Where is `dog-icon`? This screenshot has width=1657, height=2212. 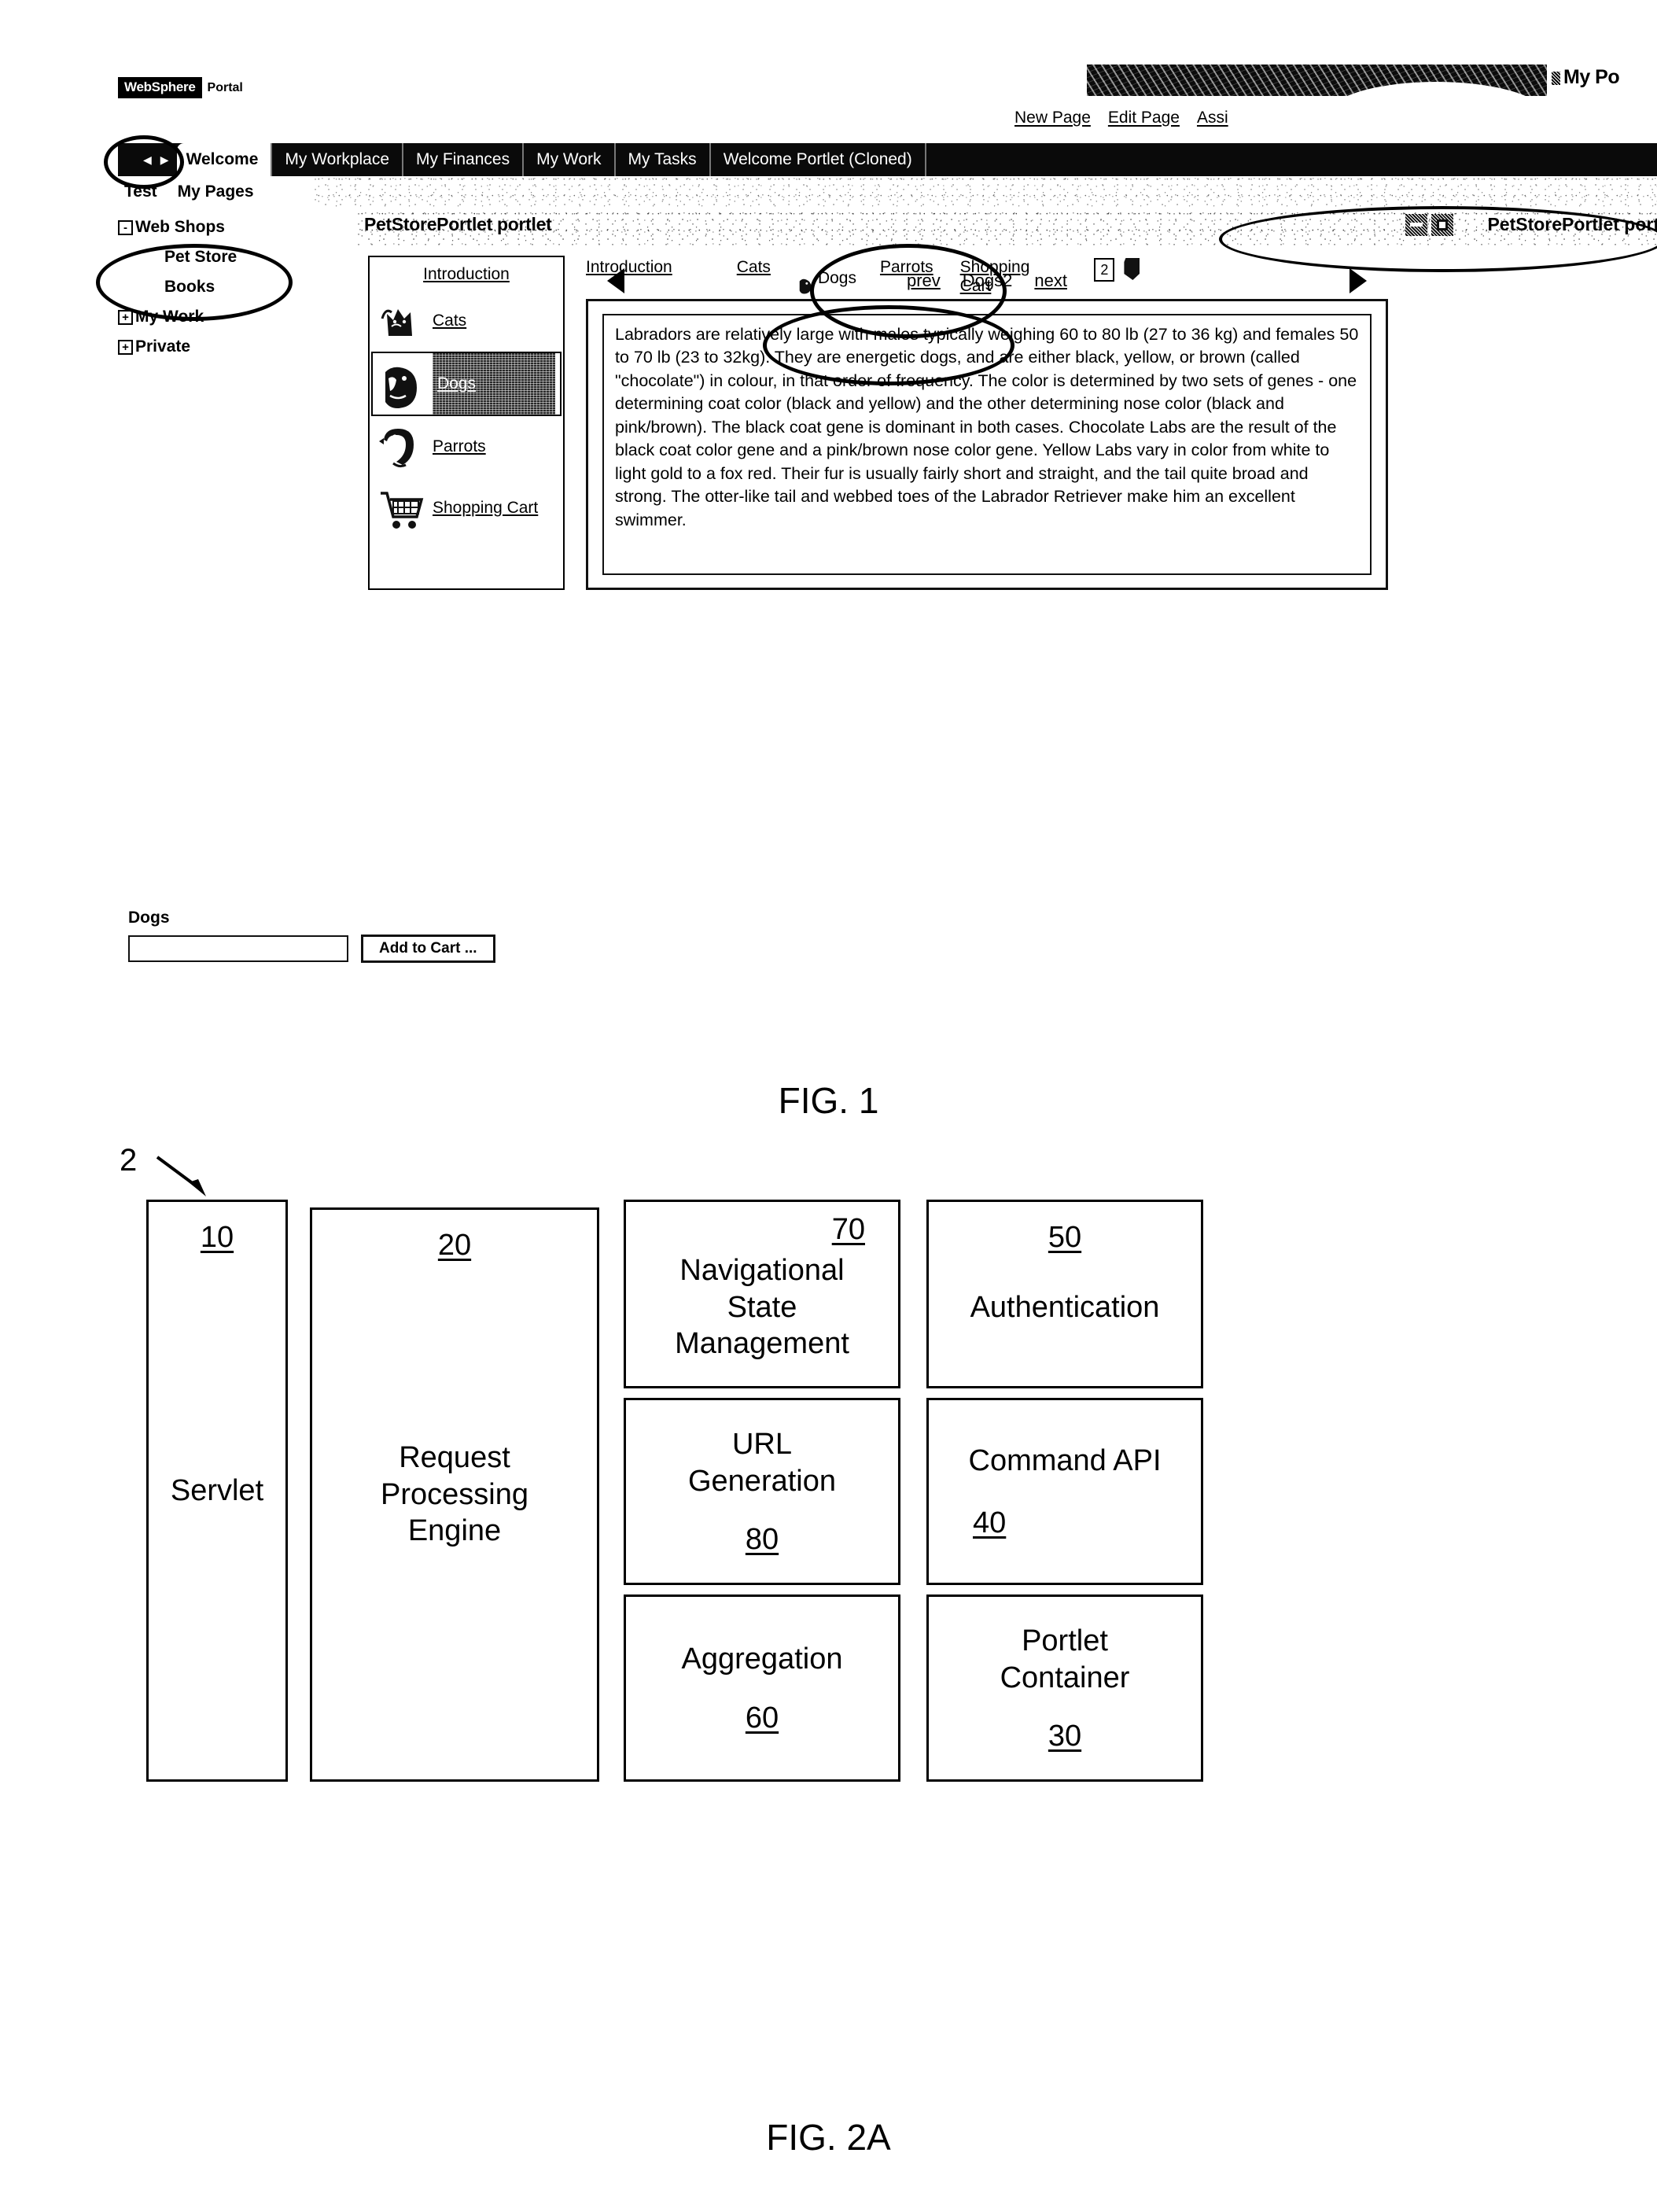 dog-icon is located at coordinates (402, 384).